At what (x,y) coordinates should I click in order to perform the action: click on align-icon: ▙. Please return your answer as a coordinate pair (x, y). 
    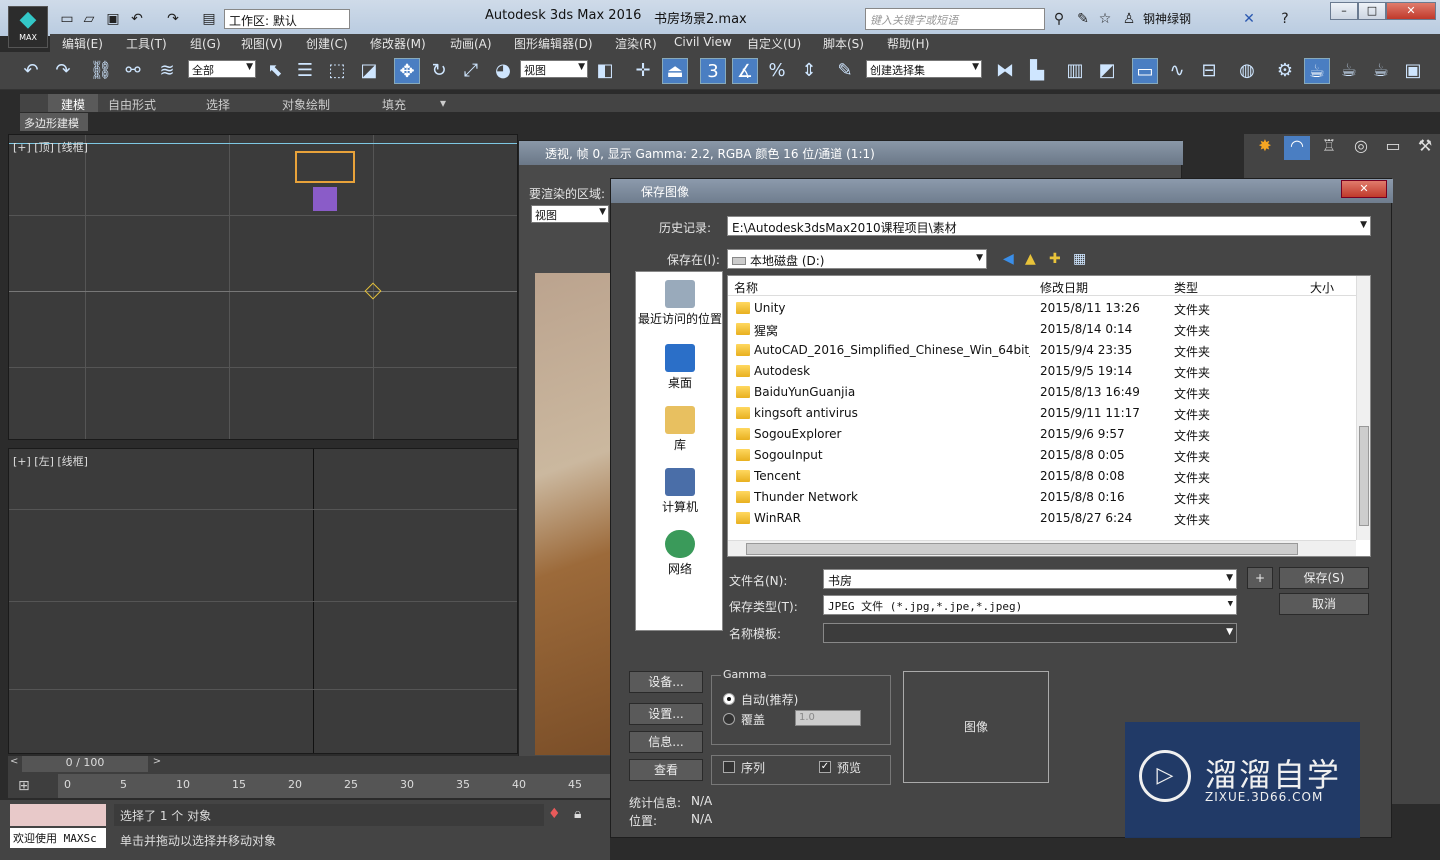
    Looking at the image, I should click on (1037, 71).